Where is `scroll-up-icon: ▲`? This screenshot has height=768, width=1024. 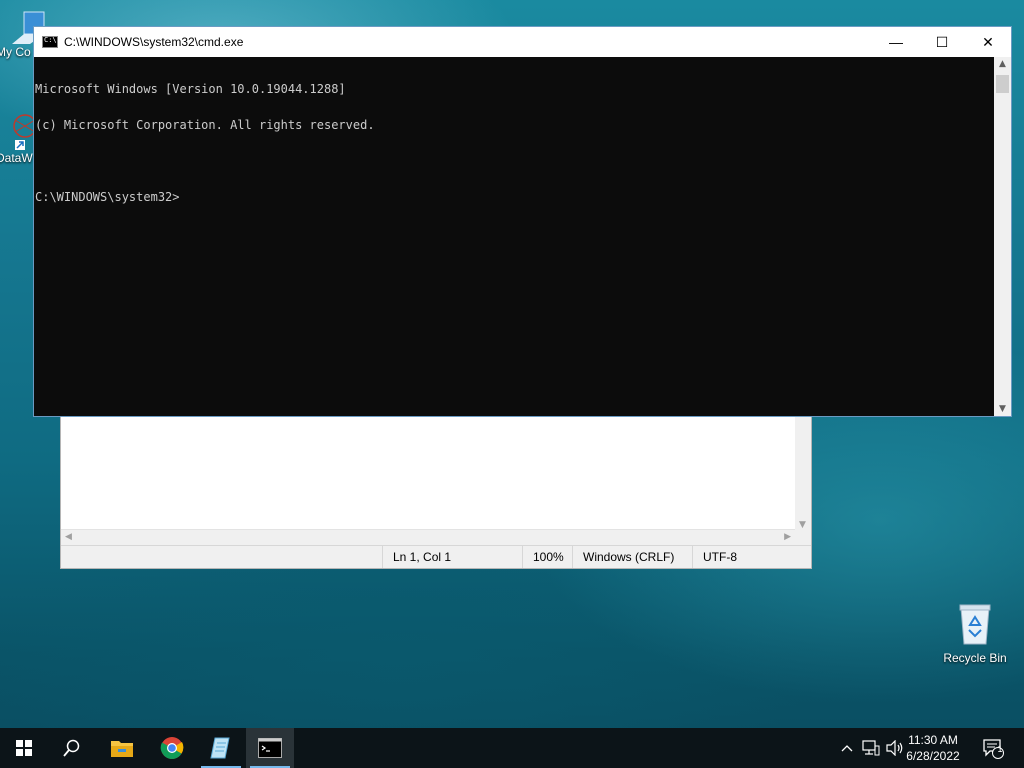
scroll-up-icon: ▲ is located at coordinates (1002, 64).